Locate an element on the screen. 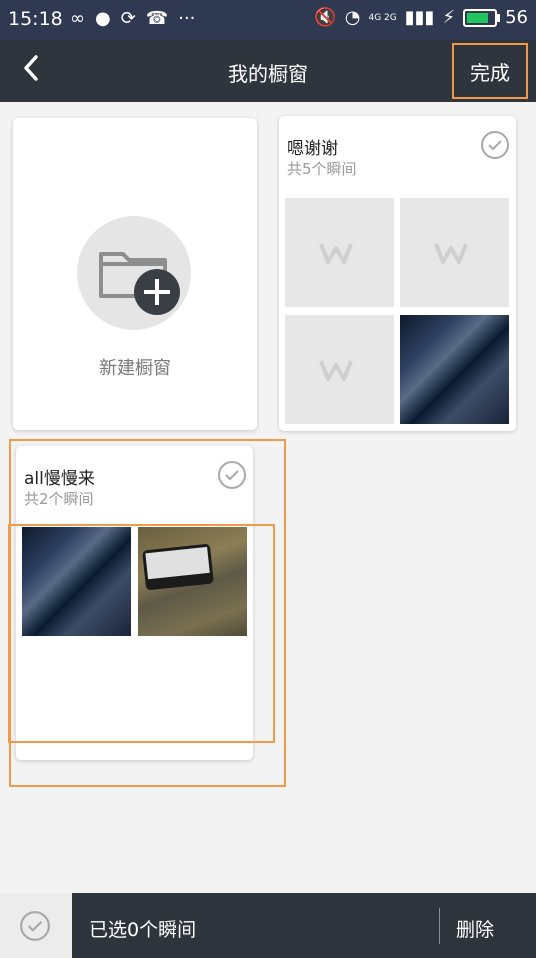  divider is located at coordinates (439, 926).